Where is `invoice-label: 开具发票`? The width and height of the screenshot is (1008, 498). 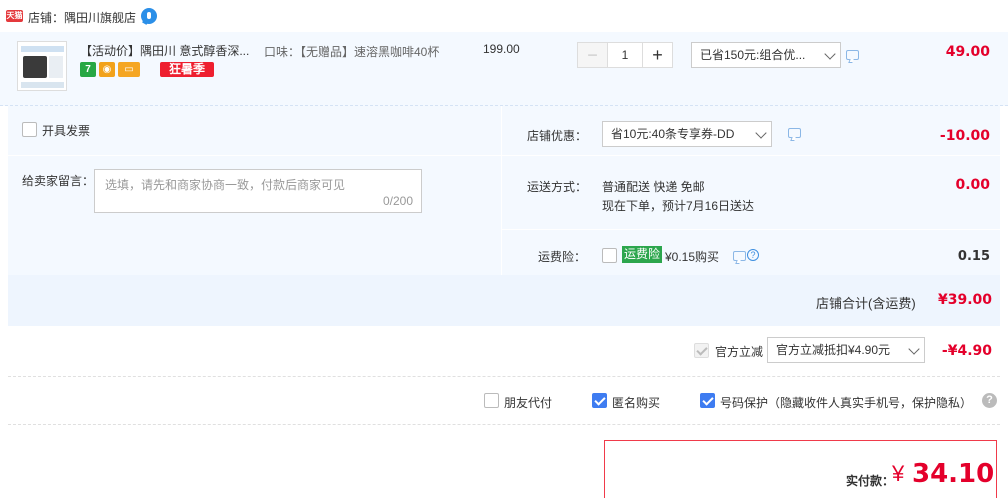
invoice-label: 开具发票 is located at coordinates (66, 130).